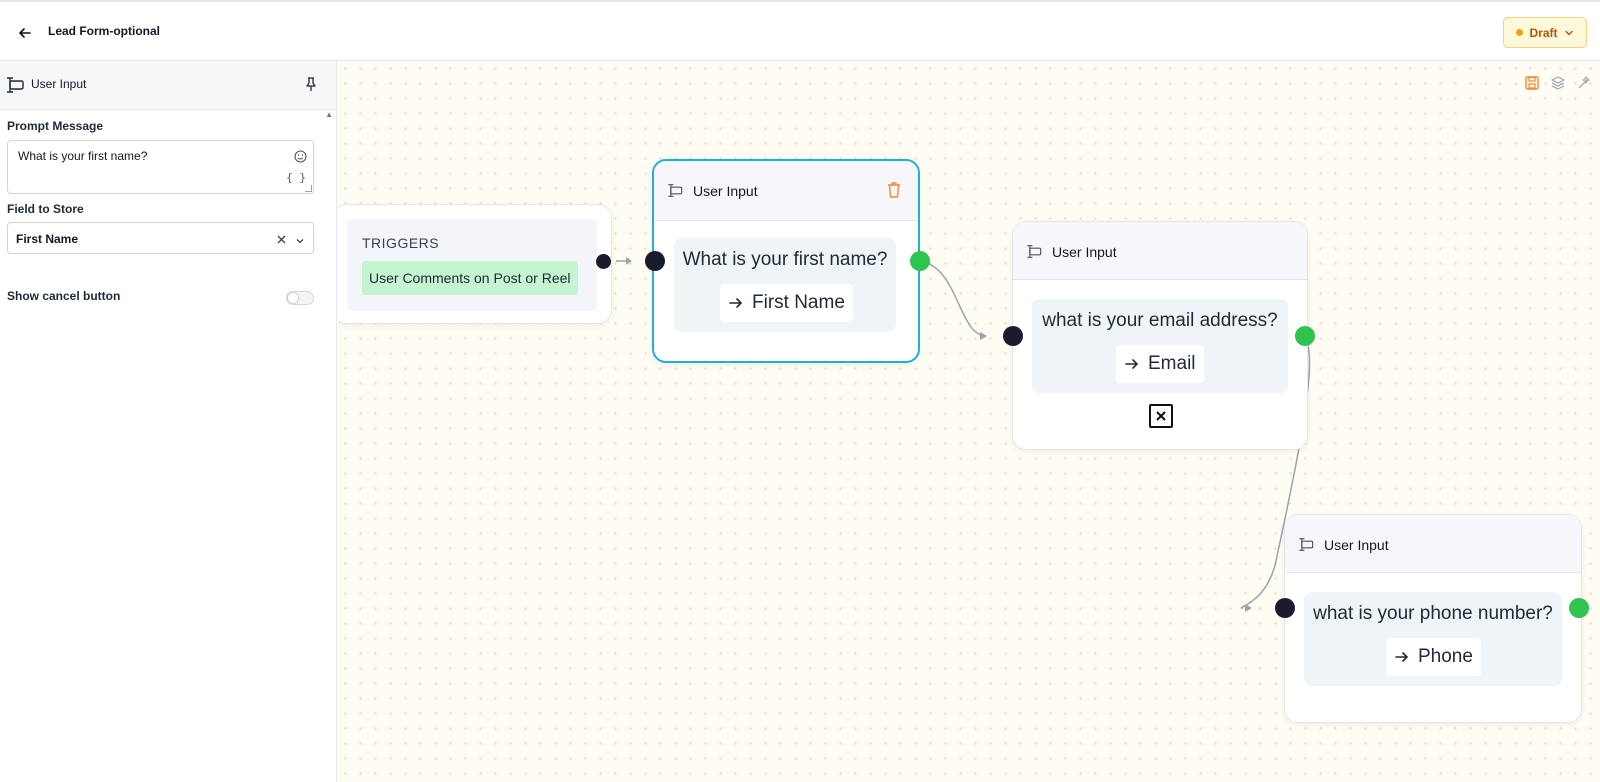 The height and width of the screenshot is (782, 1600). I want to click on save-icon, so click(1532, 83).